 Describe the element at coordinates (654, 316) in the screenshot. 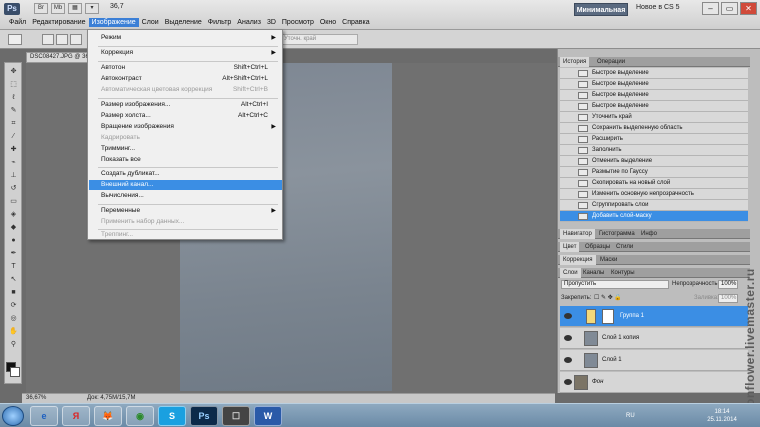

I see `layer-row: Группа 1` at that location.